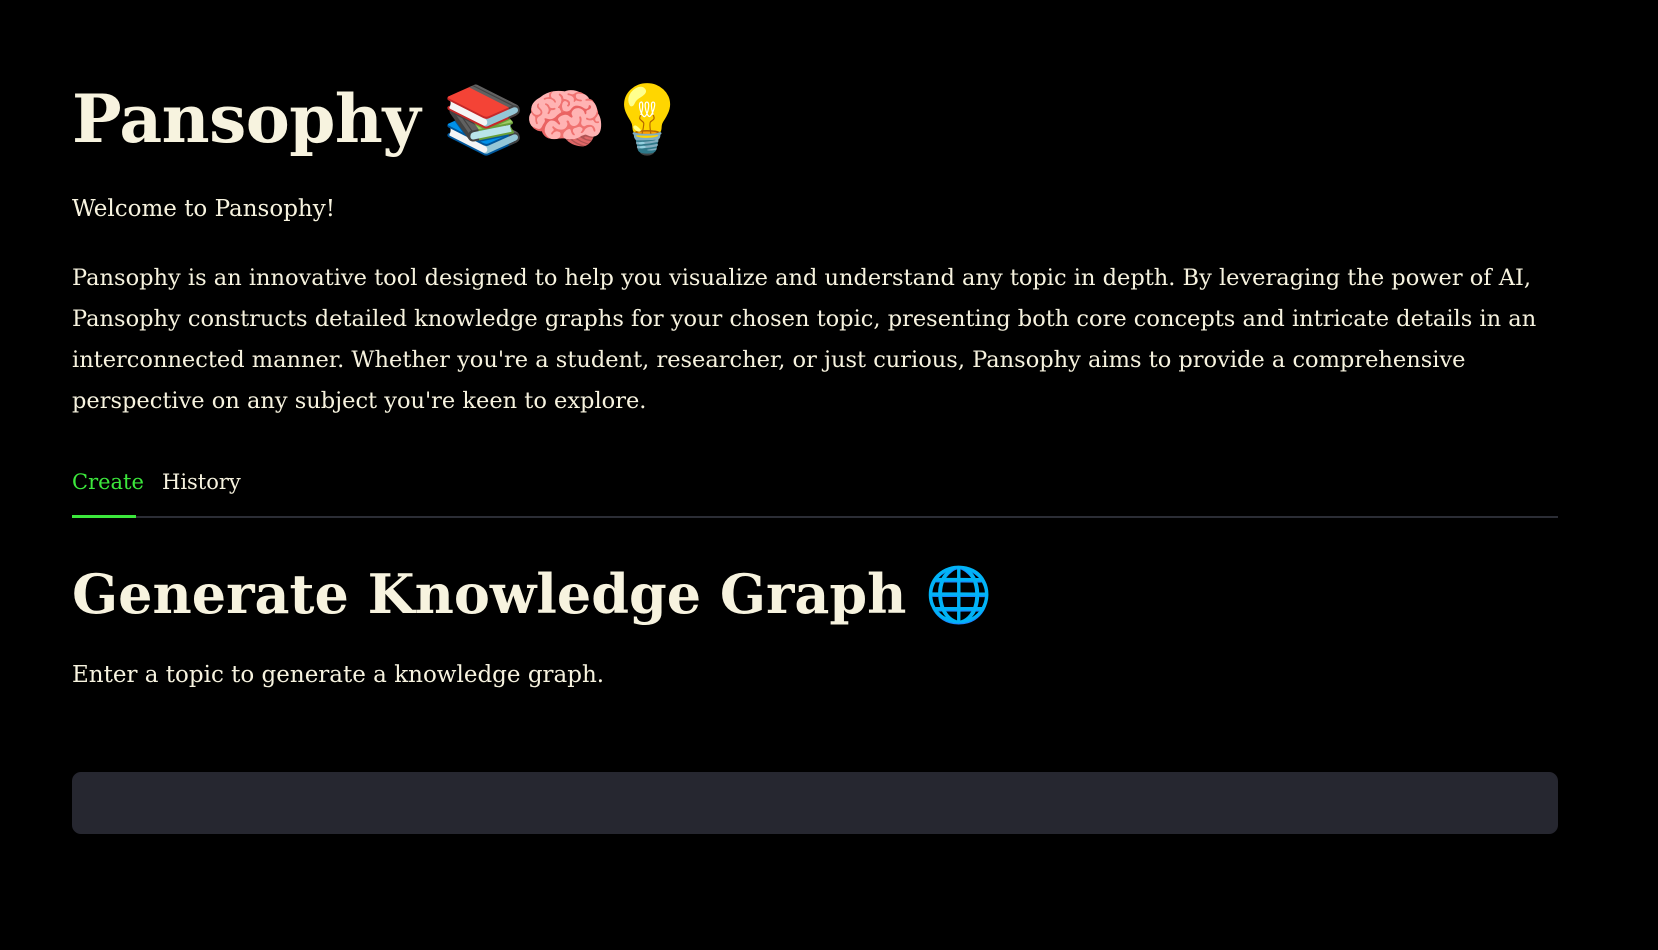 Image resolution: width=1658 pixels, height=950 pixels. What do you see at coordinates (203, 209) in the screenshot?
I see `welcome-text: Welcome to Pansophy!` at bounding box center [203, 209].